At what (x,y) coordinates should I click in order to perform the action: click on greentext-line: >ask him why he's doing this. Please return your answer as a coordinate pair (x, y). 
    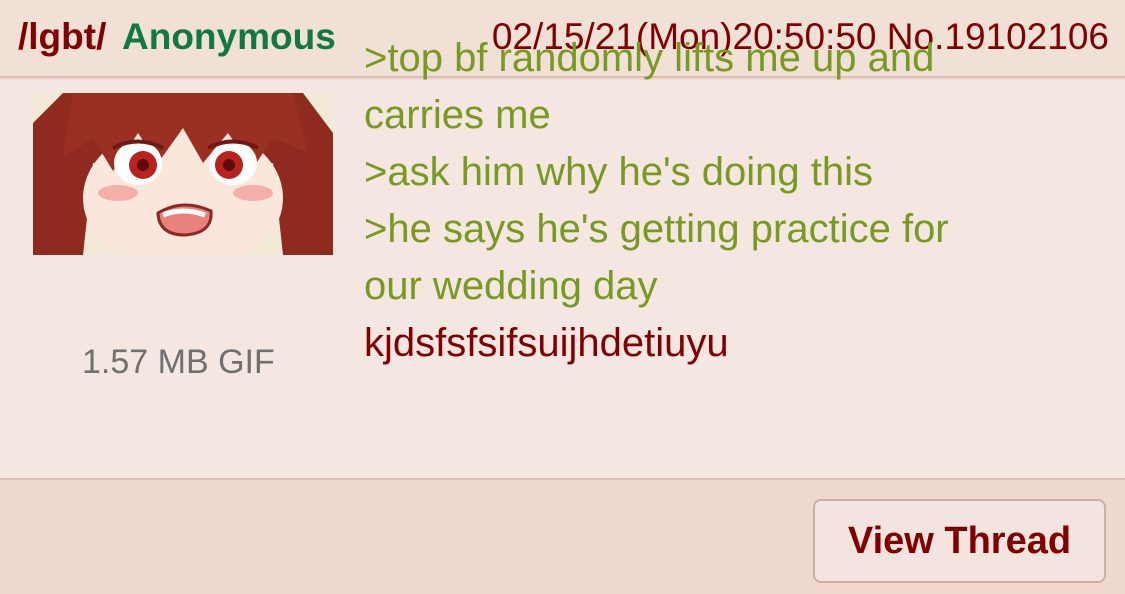
    Looking at the image, I should click on (619, 172).